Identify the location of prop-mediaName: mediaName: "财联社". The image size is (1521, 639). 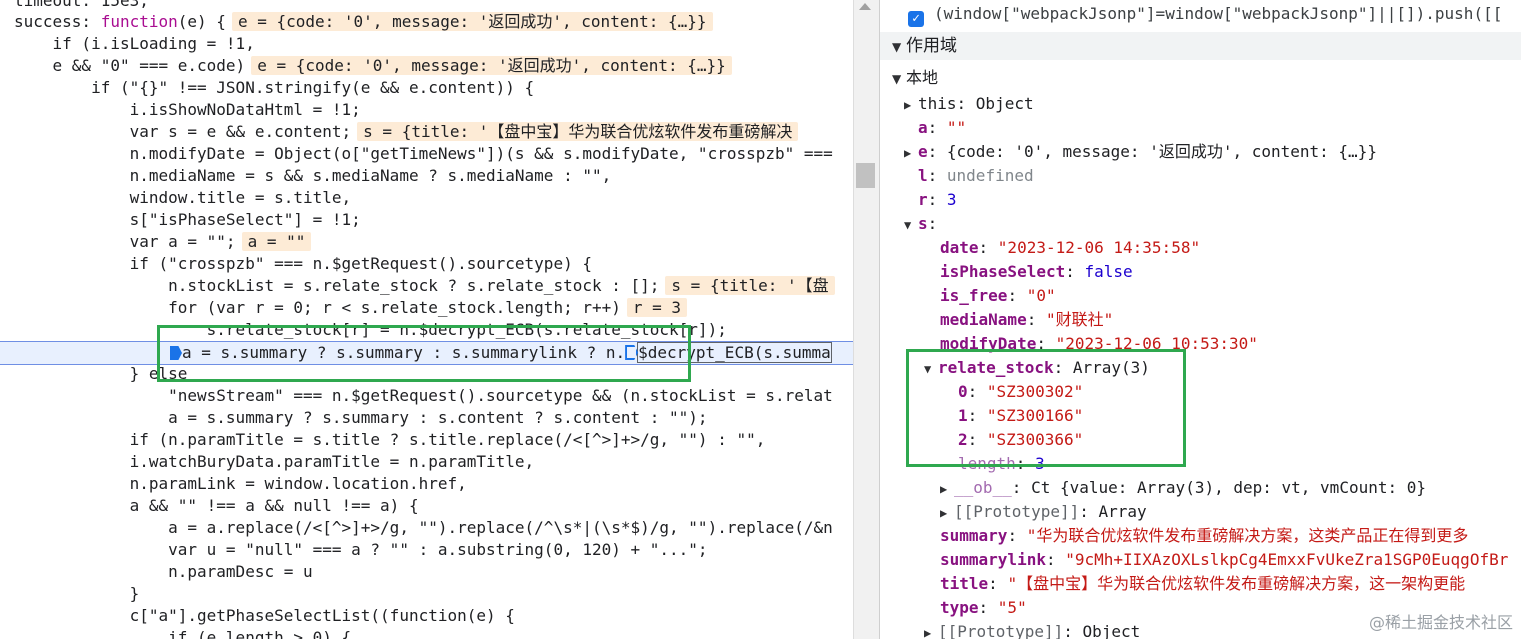
(1026, 320).